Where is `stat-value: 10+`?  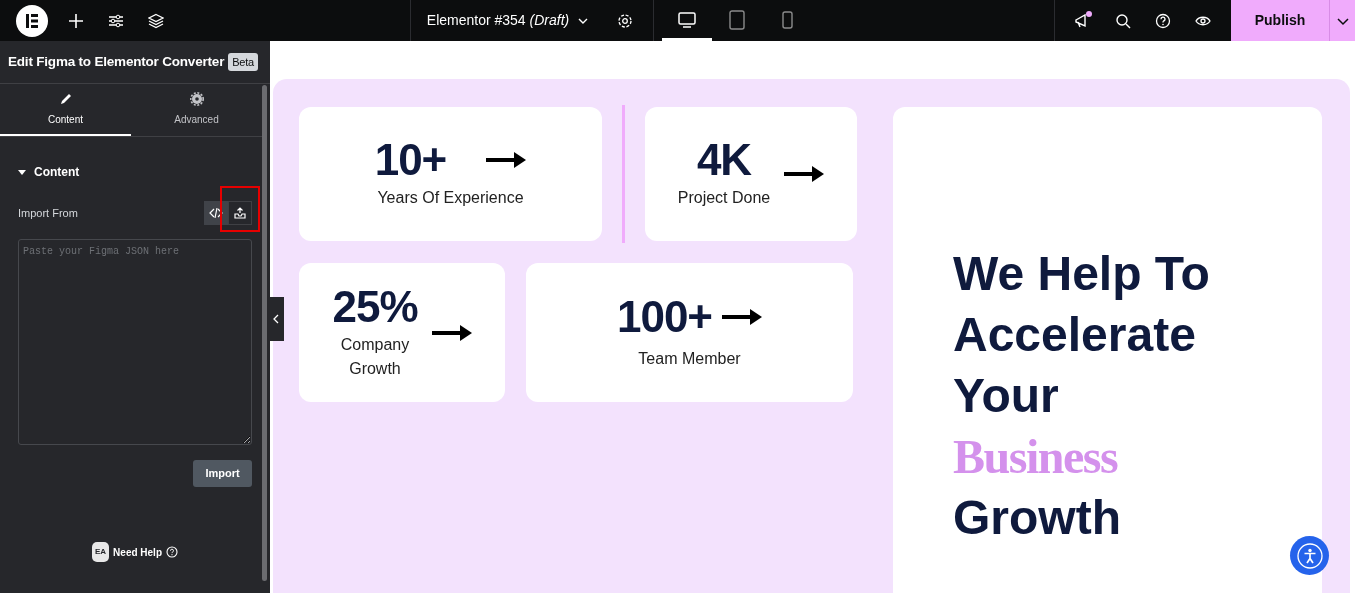 stat-value: 10+ is located at coordinates (410, 160).